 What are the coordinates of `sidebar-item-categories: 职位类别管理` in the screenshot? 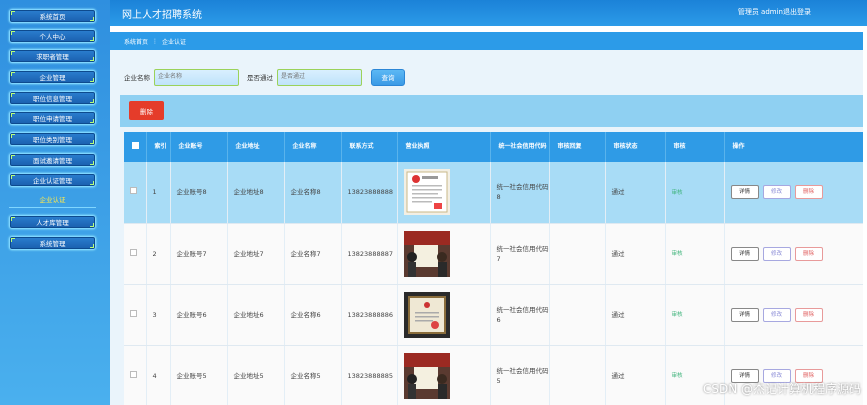 It's located at (52, 139).